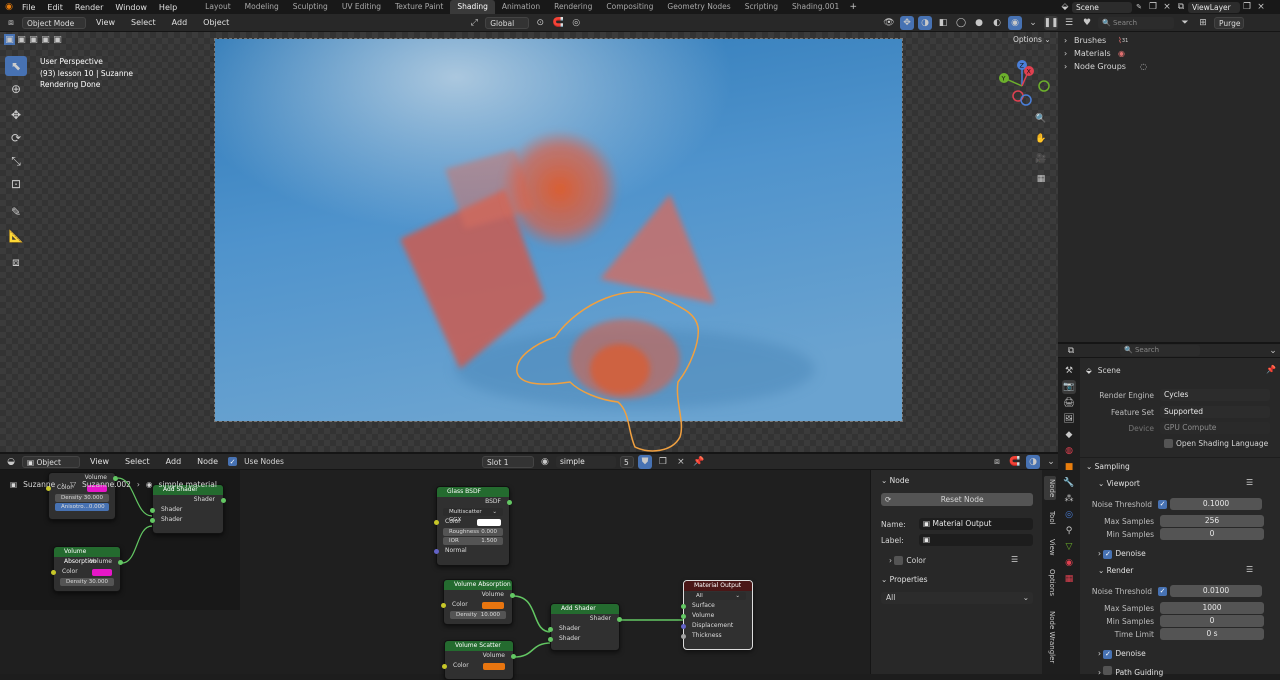  I want to click on properties-options-icon: ⌄, so click(1273, 351).